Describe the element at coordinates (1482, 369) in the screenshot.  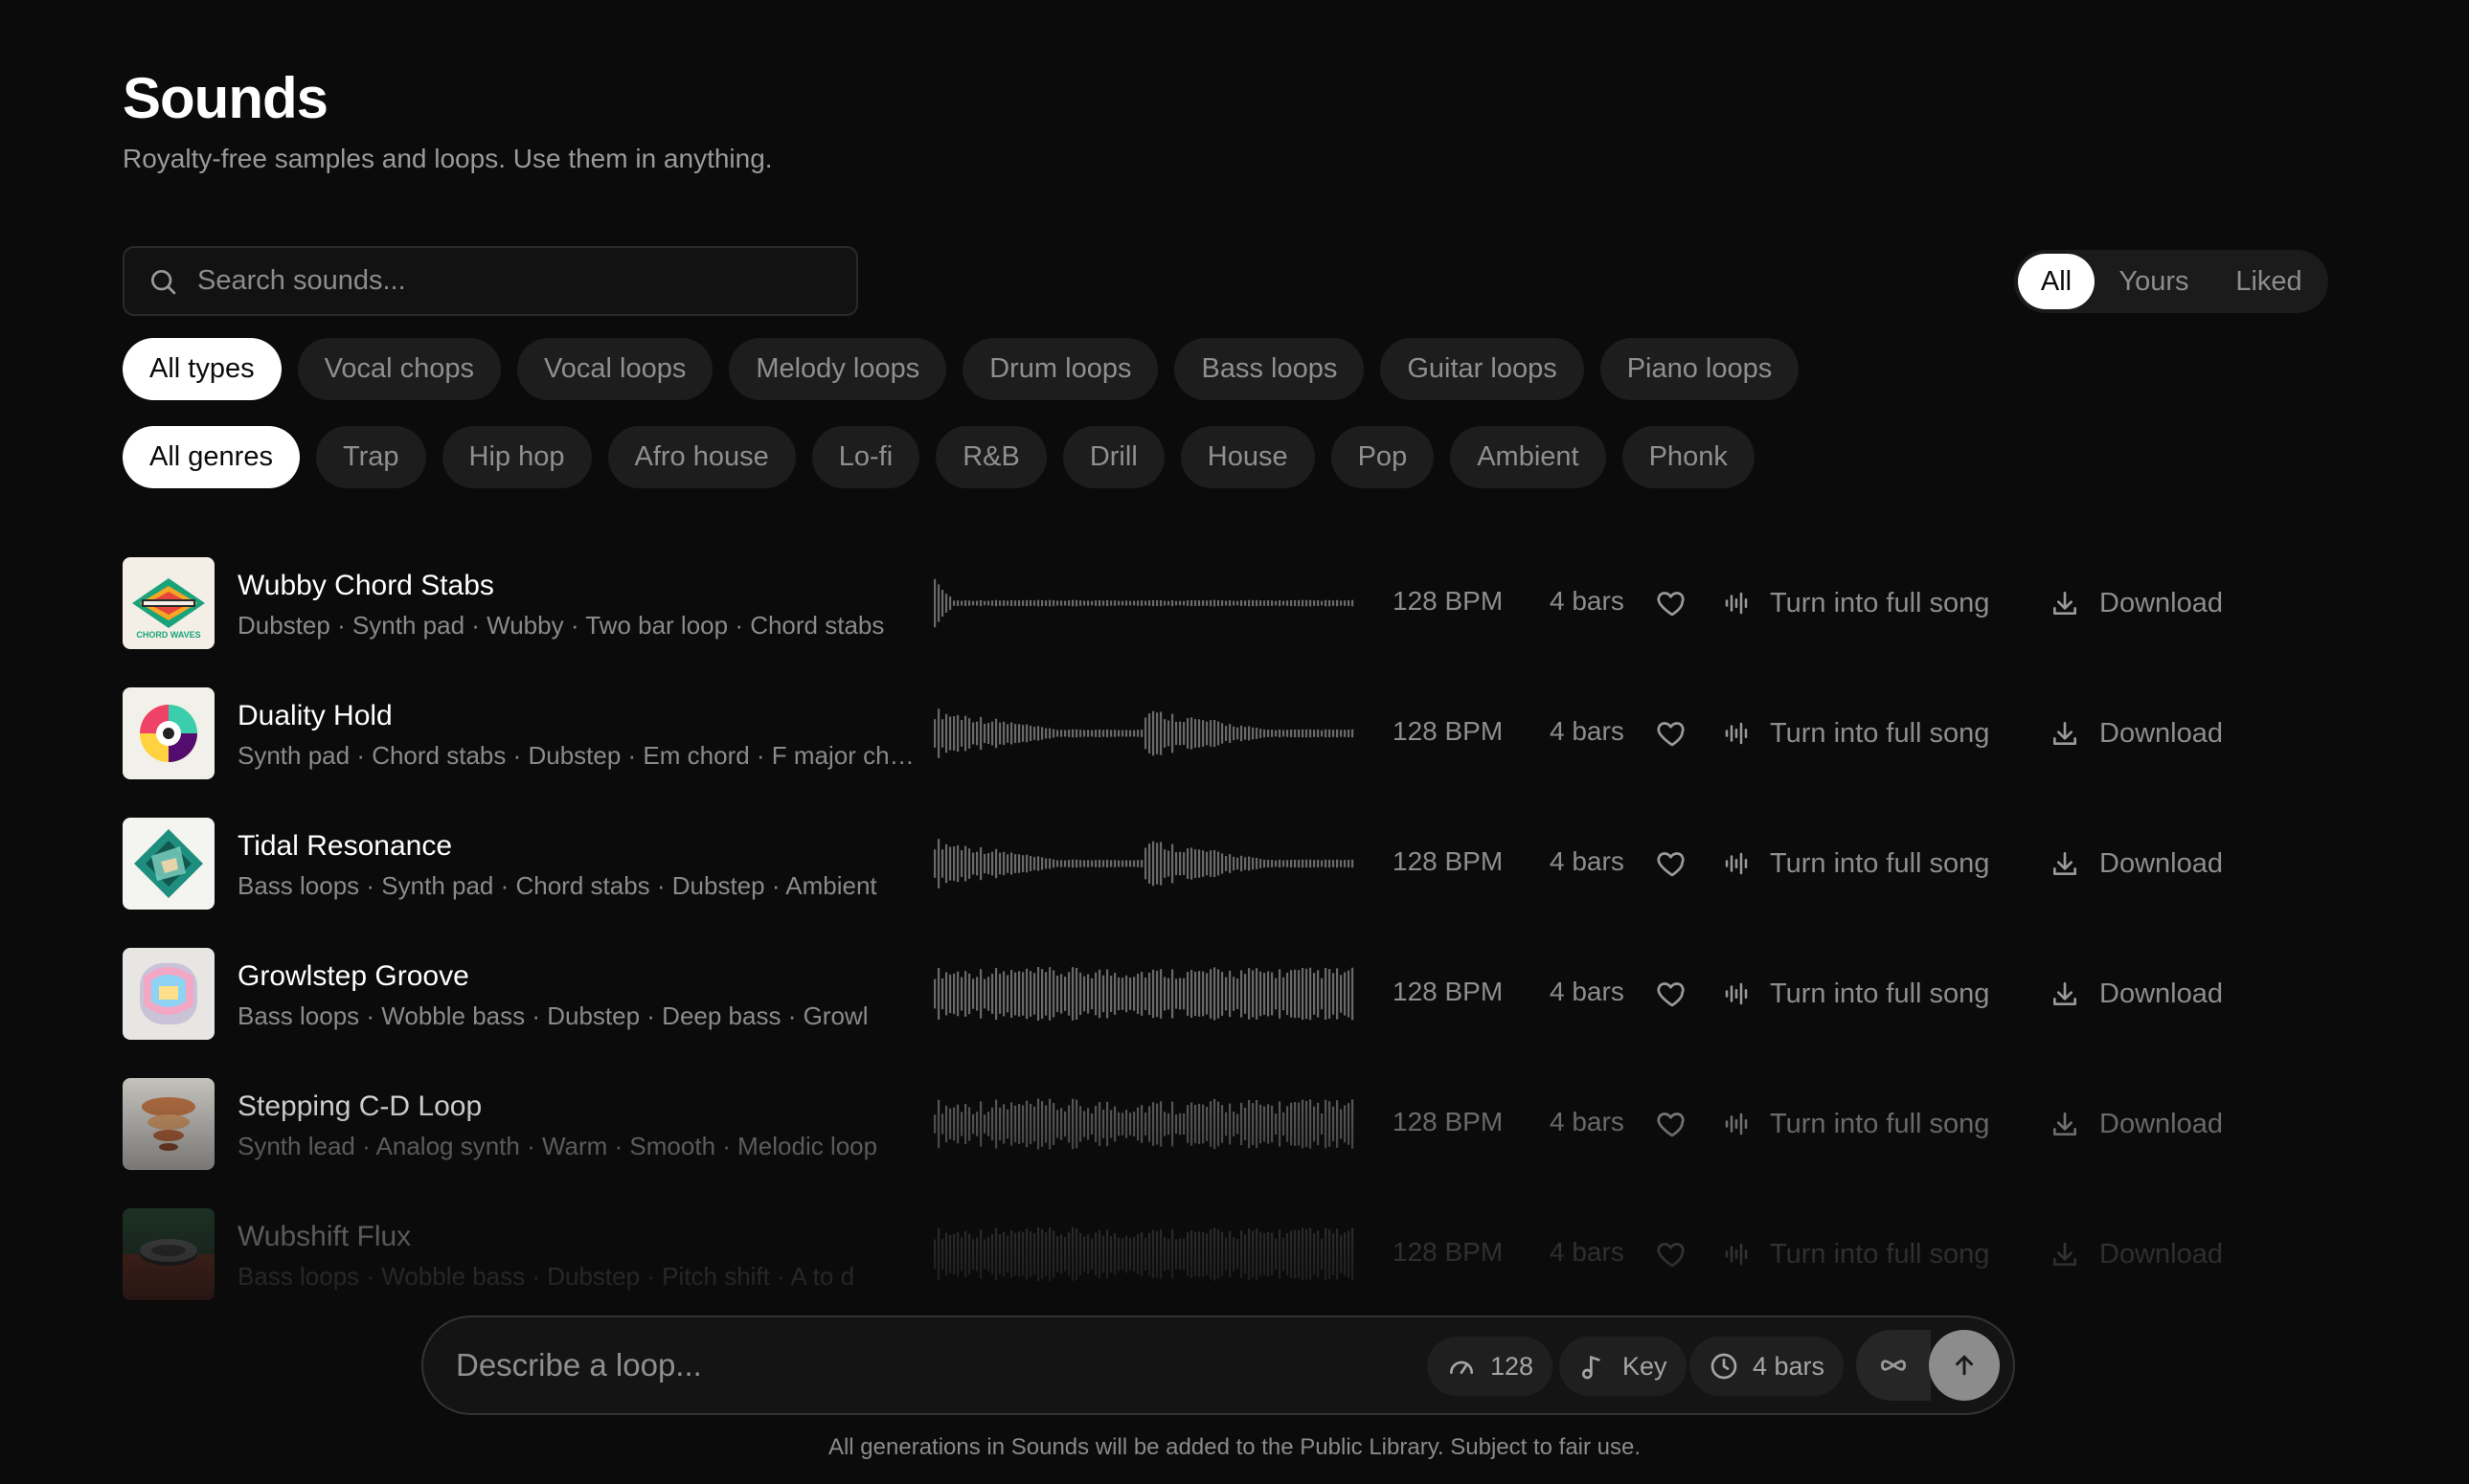
I see `type-chip-guitar-loops: Guitar loops` at that location.